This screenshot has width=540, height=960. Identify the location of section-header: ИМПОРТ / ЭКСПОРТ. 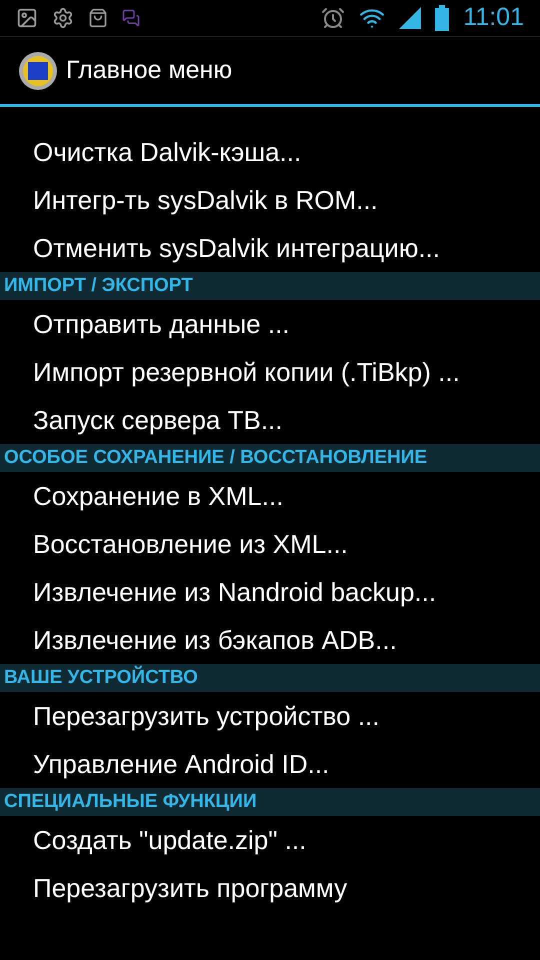
(270, 286).